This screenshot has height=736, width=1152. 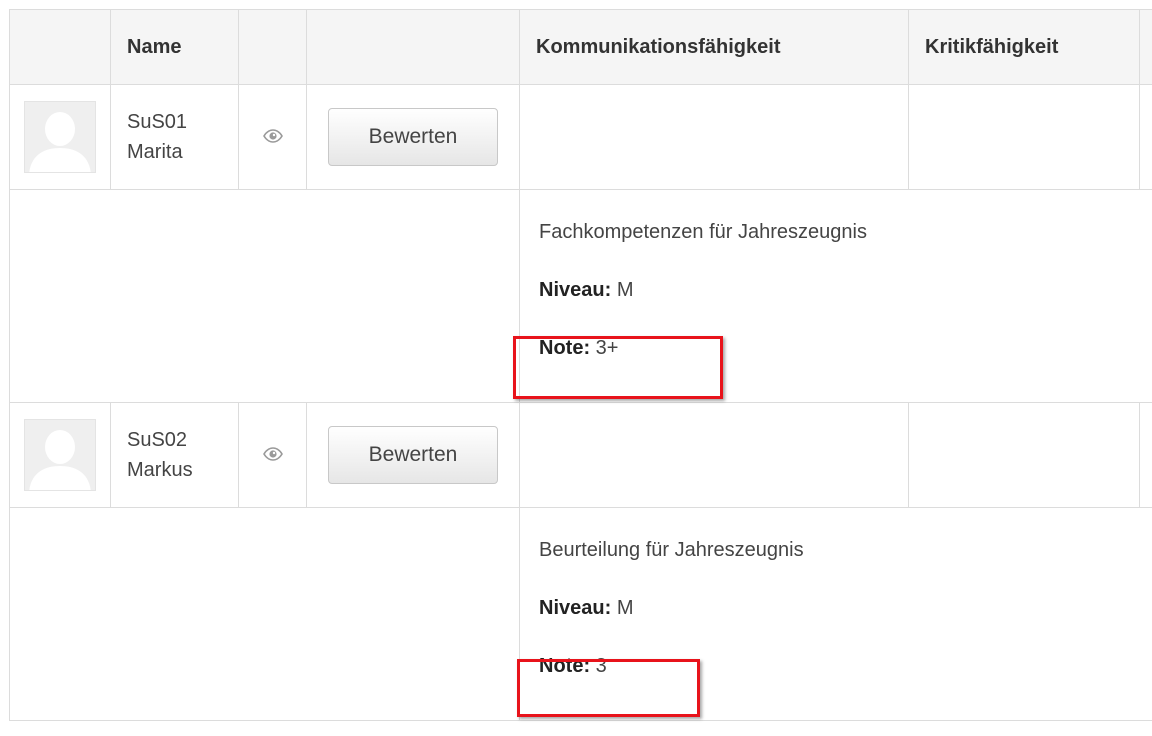 I want to click on student-name-cell: SuS01 Marita, so click(x=174, y=137).